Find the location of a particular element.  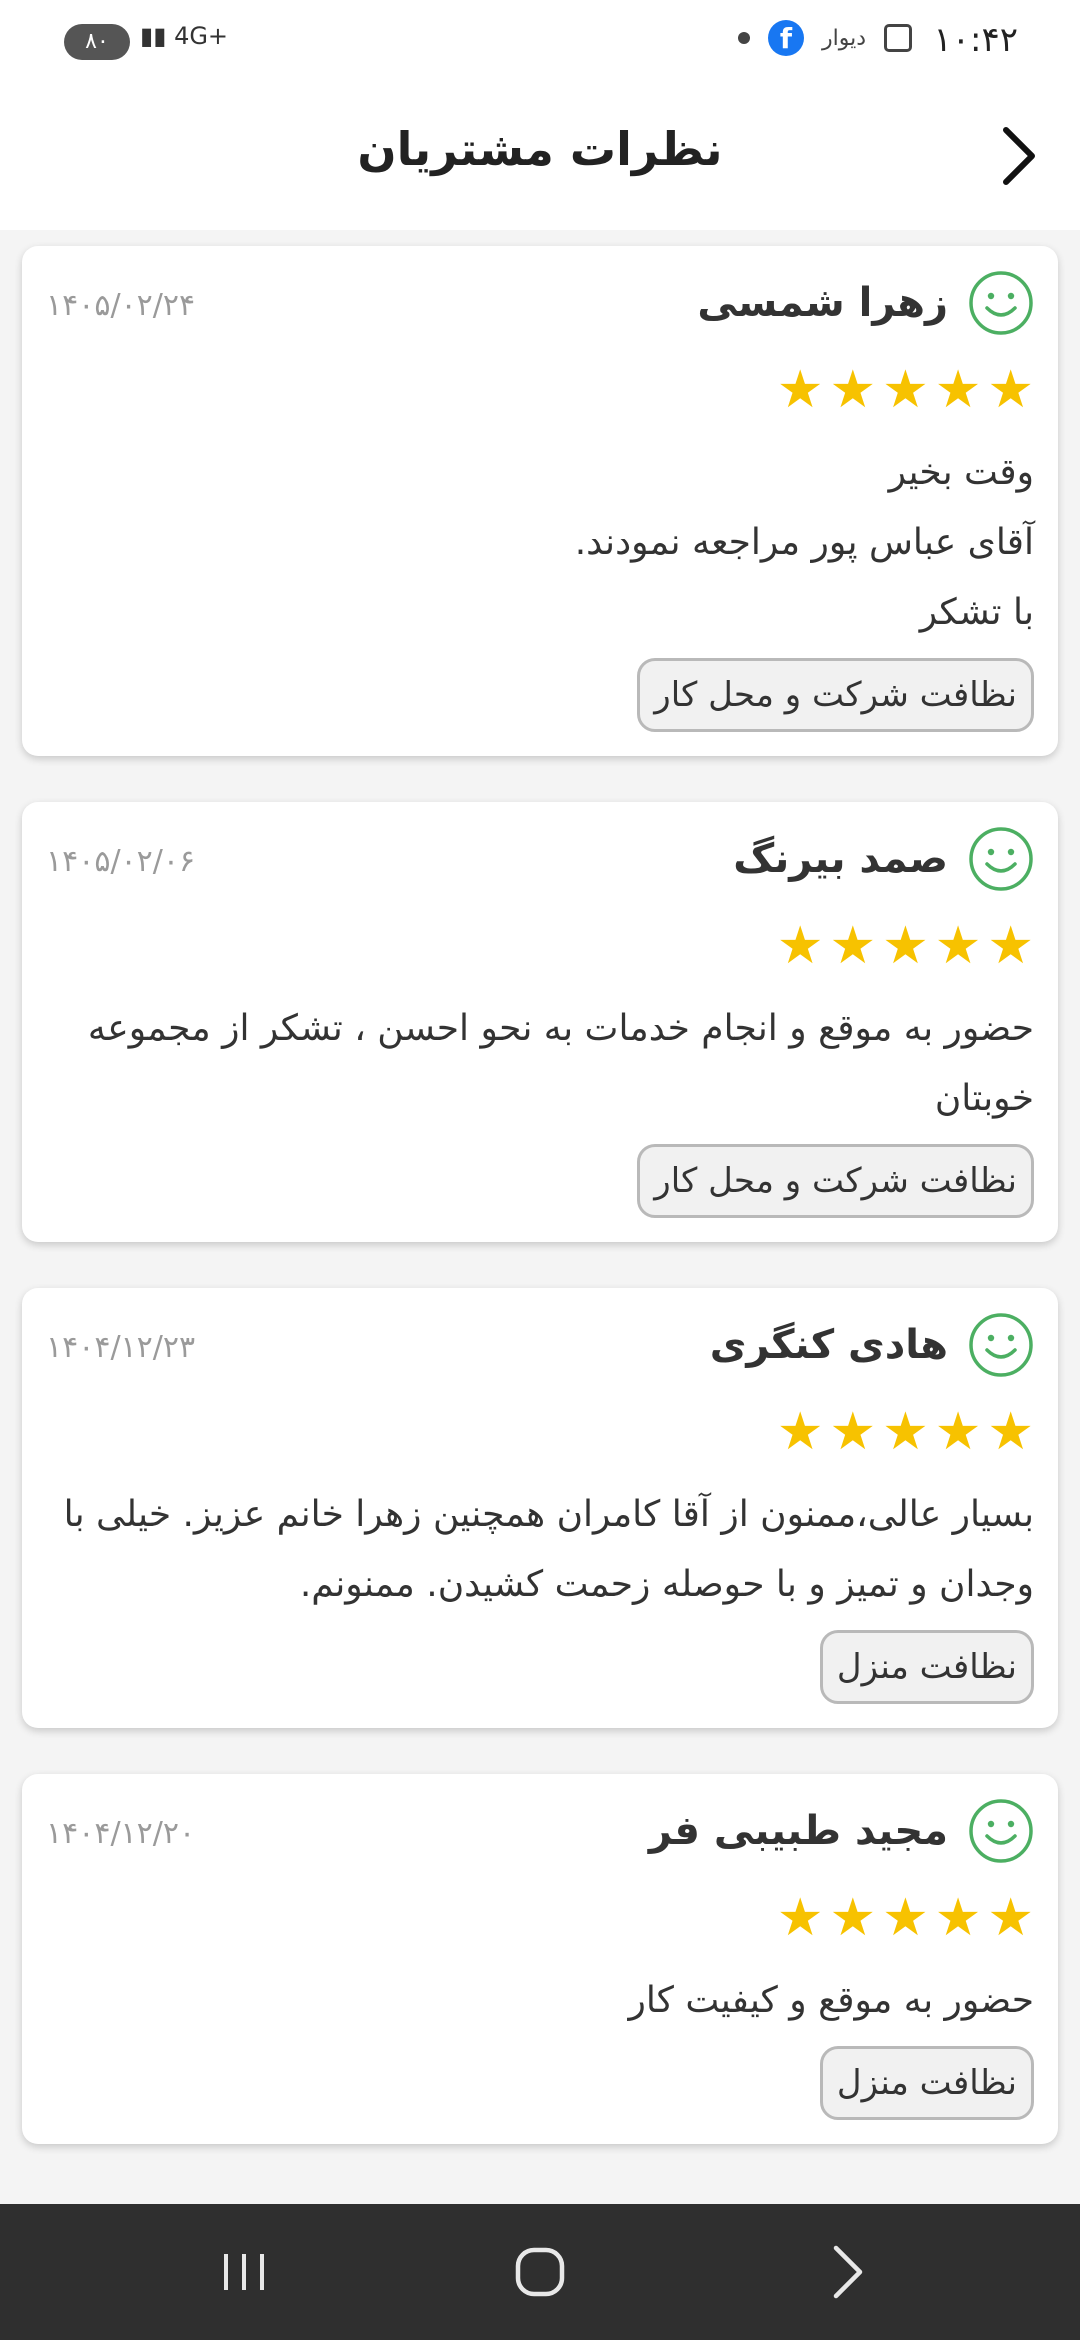

reviewer-name: مجید طبیبی فر is located at coordinates (798, 1831).